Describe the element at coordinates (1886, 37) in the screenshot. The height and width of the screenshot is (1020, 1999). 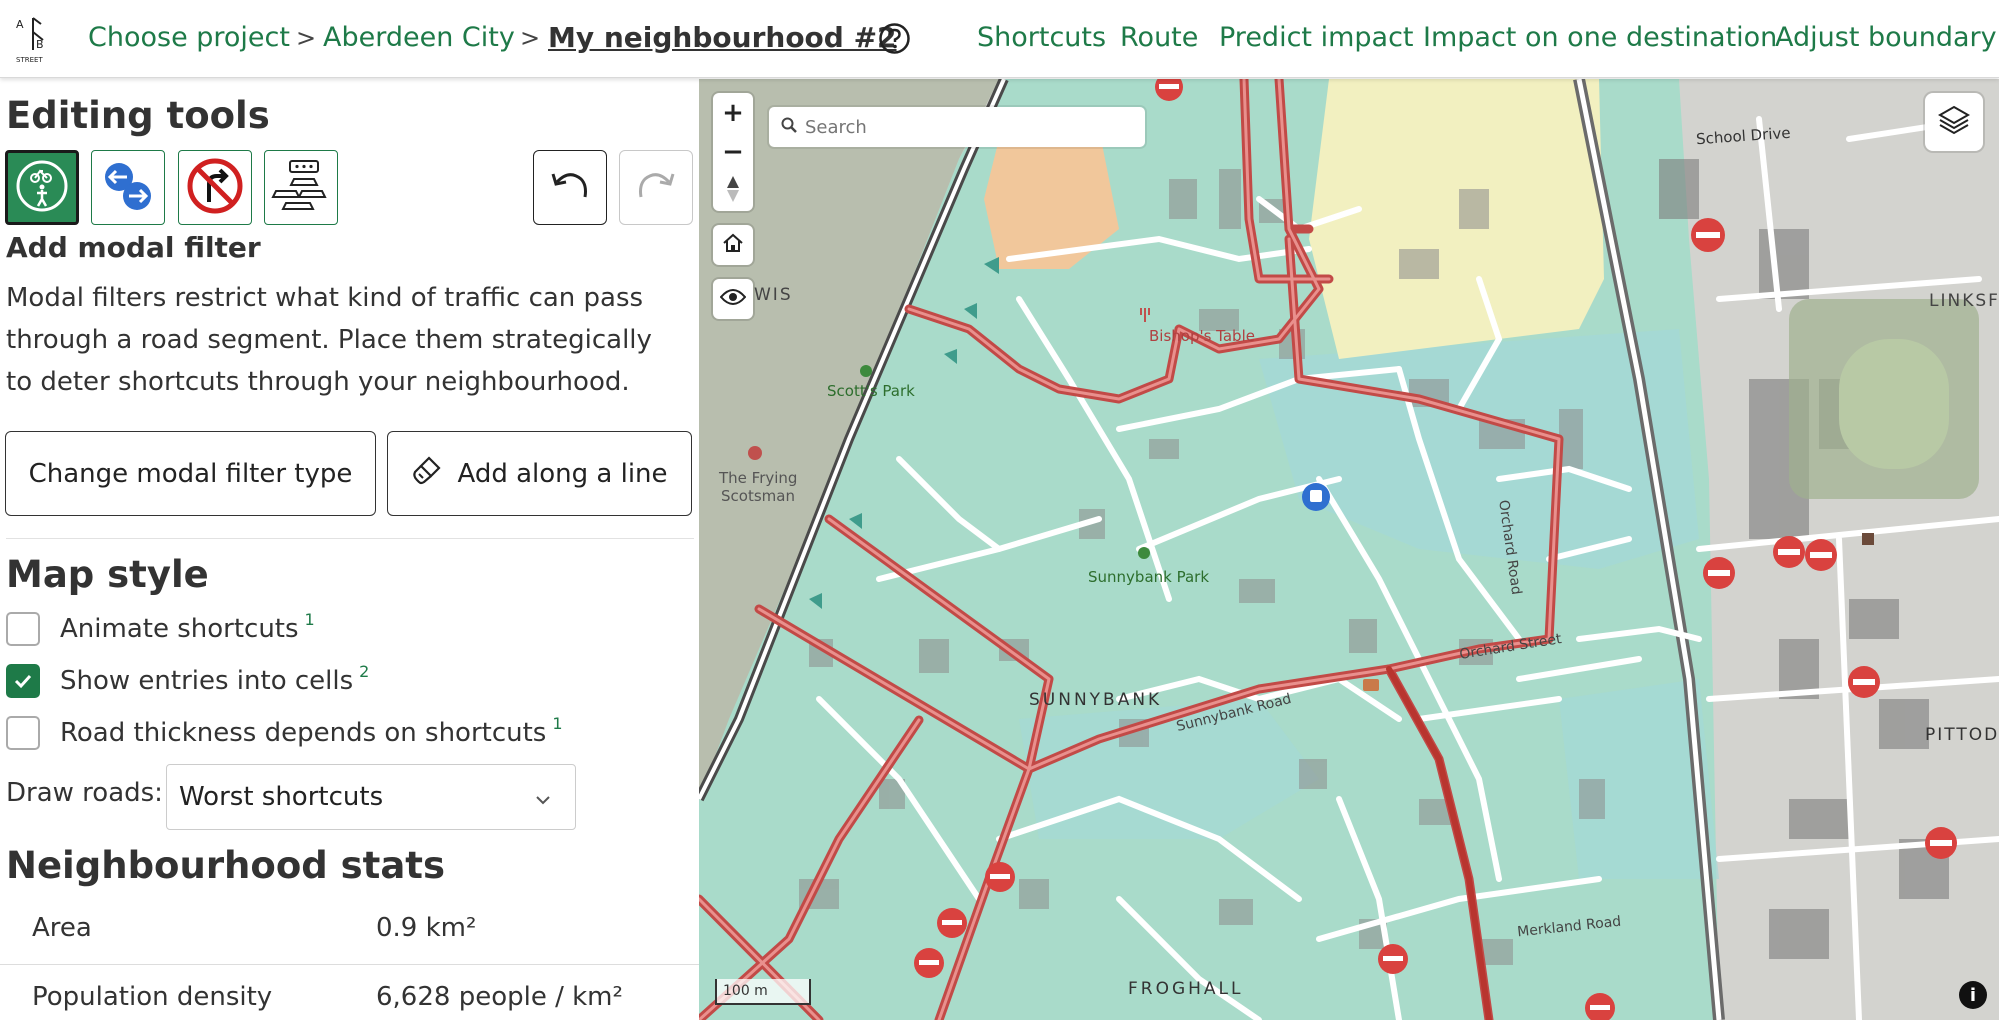
I see `nav-link-adjust-boundary: Adjust boundary` at that location.